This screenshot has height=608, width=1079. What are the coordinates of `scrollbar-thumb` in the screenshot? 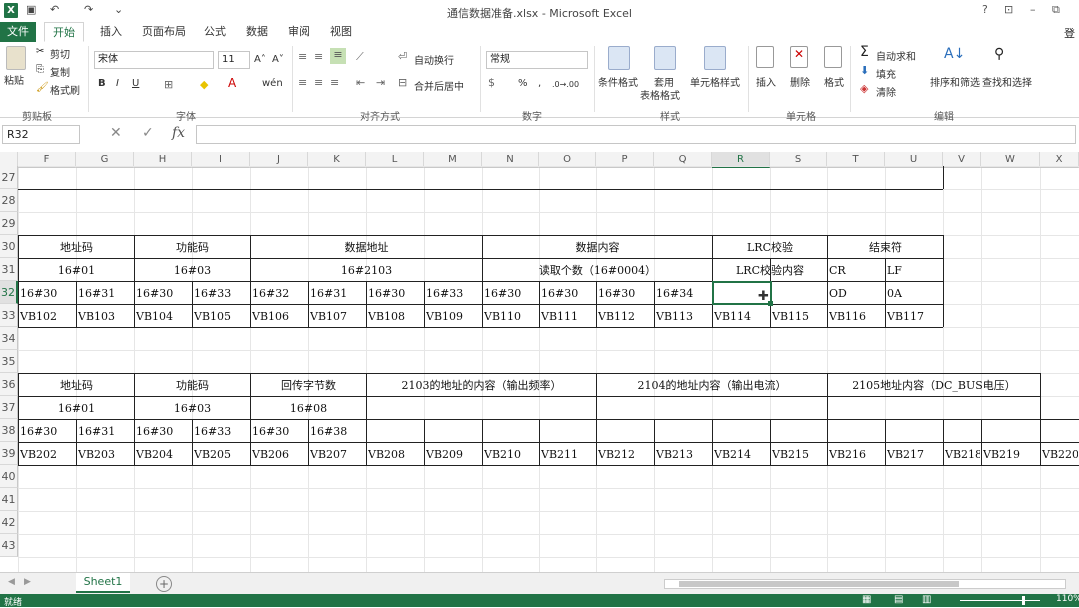 It's located at (819, 584).